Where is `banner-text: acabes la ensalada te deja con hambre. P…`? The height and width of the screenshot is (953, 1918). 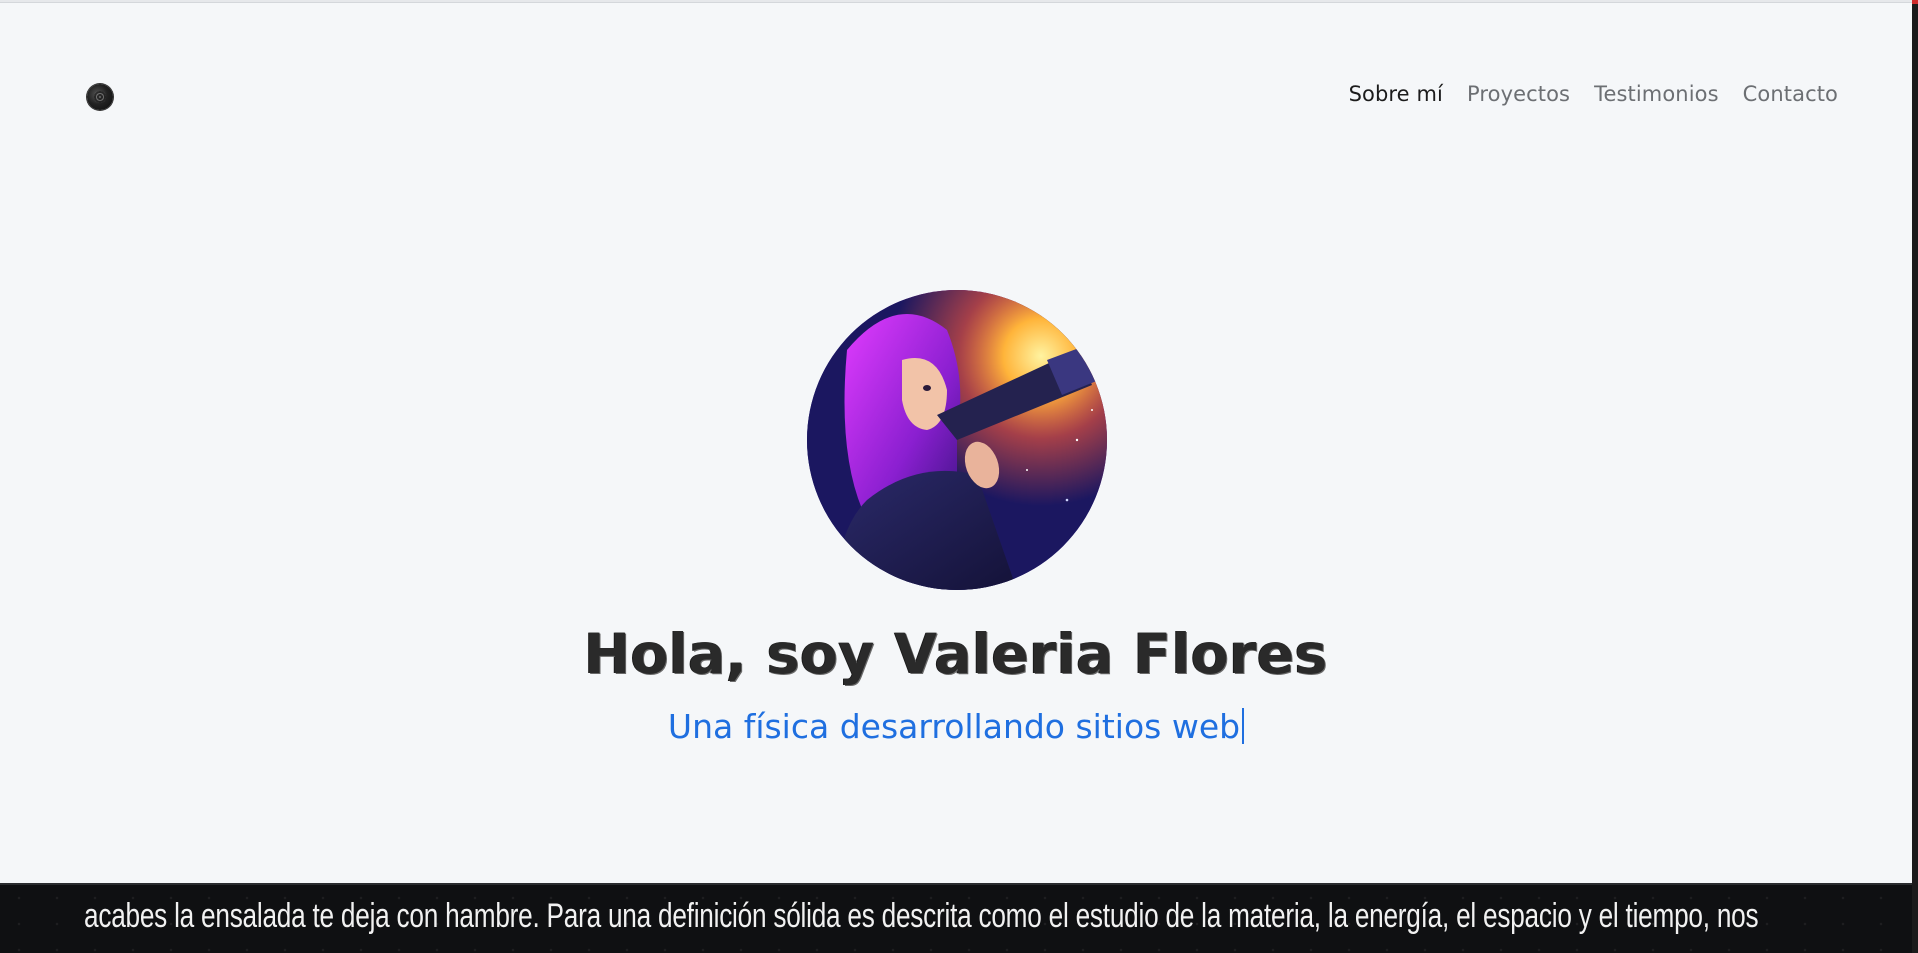 banner-text: acabes la ensalada te deja con hambre. P… is located at coordinates (921, 916).